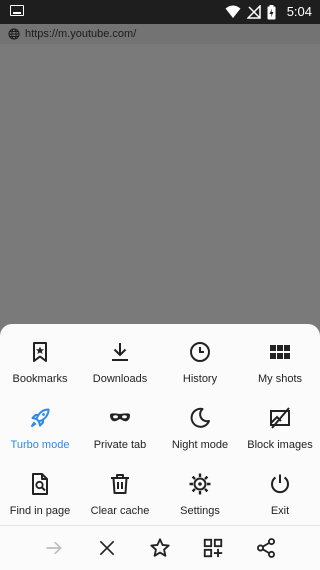 This screenshot has width=320, height=570. I want to click on menu-row: Bookmarks Downloads History My shots, so click(160, 369).